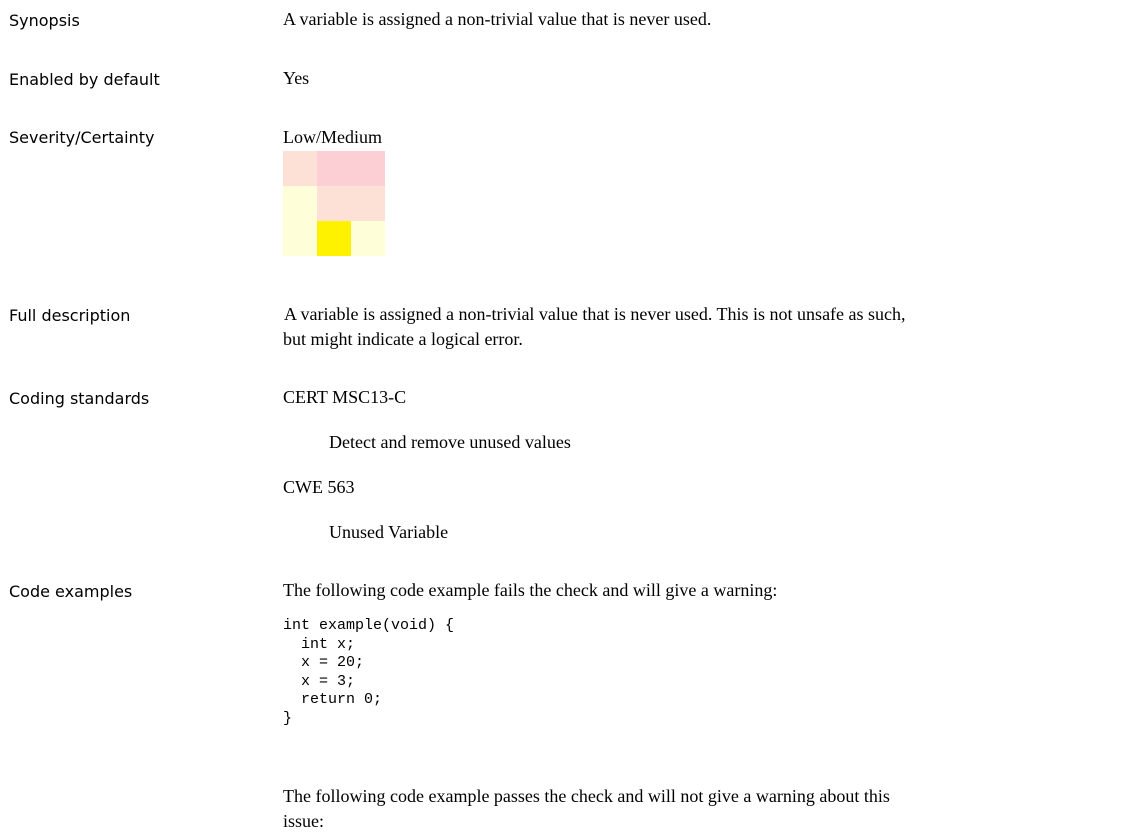 The width and height of the screenshot is (1123, 839). Describe the element at coordinates (70, 315) in the screenshot. I see `full-description-label: Full description` at that location.